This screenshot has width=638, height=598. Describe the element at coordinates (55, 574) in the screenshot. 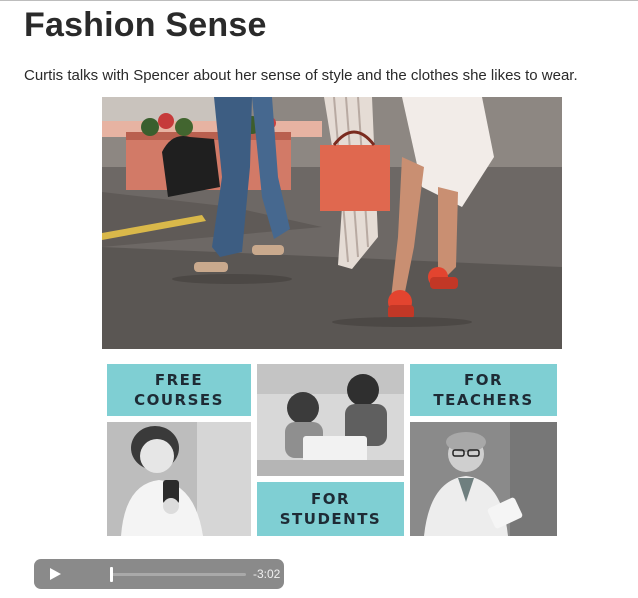

I see `play-icon` at that location.